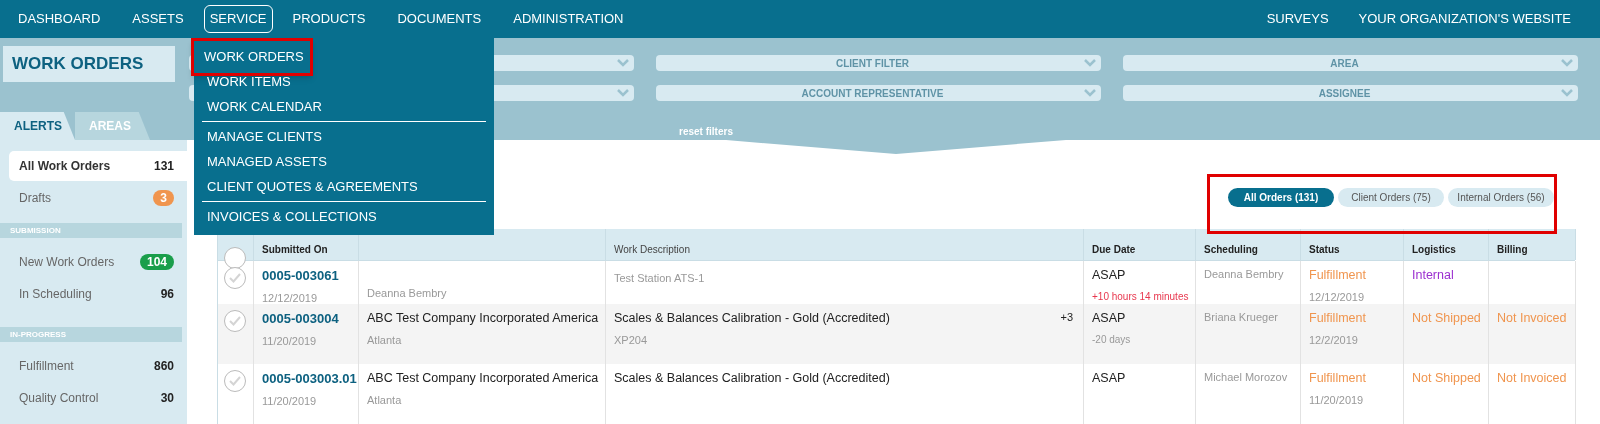 Image resolution: width=1600 pixels, height=424 pixels. What do you see at coordinates (1501, 197) in the screenshot?
I see `filter-pill: Internal Orders (56)` at bounding box center [1501, 197].